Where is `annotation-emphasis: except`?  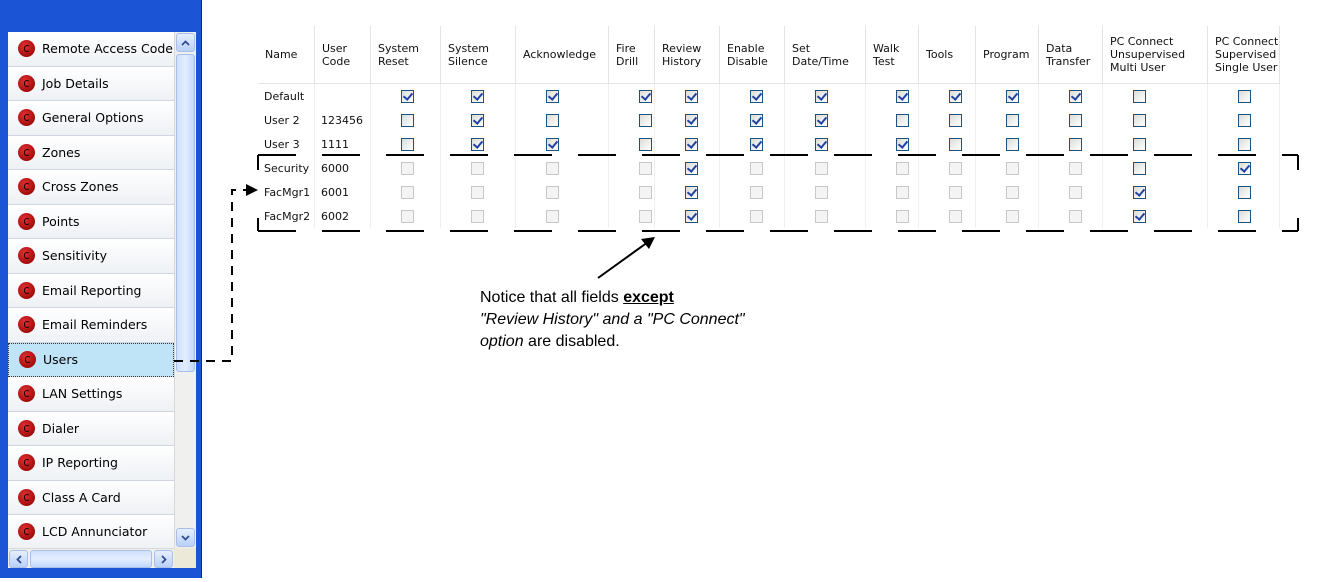 annotation-emphasis: except is located at coordinates (648, 297).